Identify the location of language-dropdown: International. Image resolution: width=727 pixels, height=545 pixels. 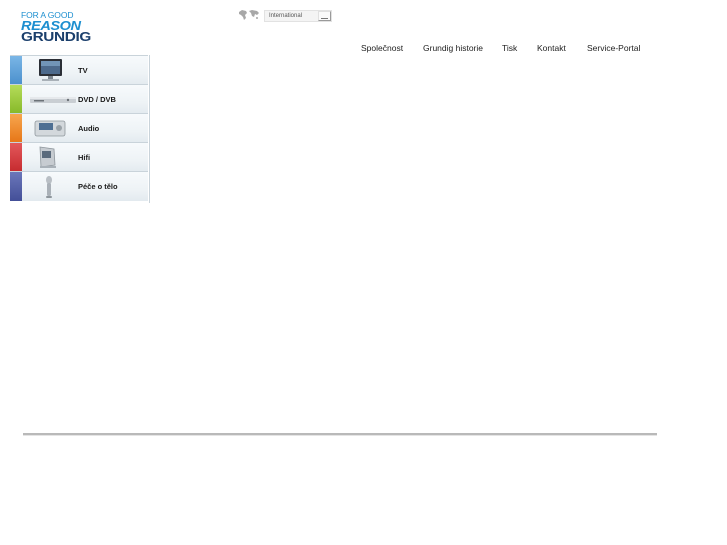
(298, 16).